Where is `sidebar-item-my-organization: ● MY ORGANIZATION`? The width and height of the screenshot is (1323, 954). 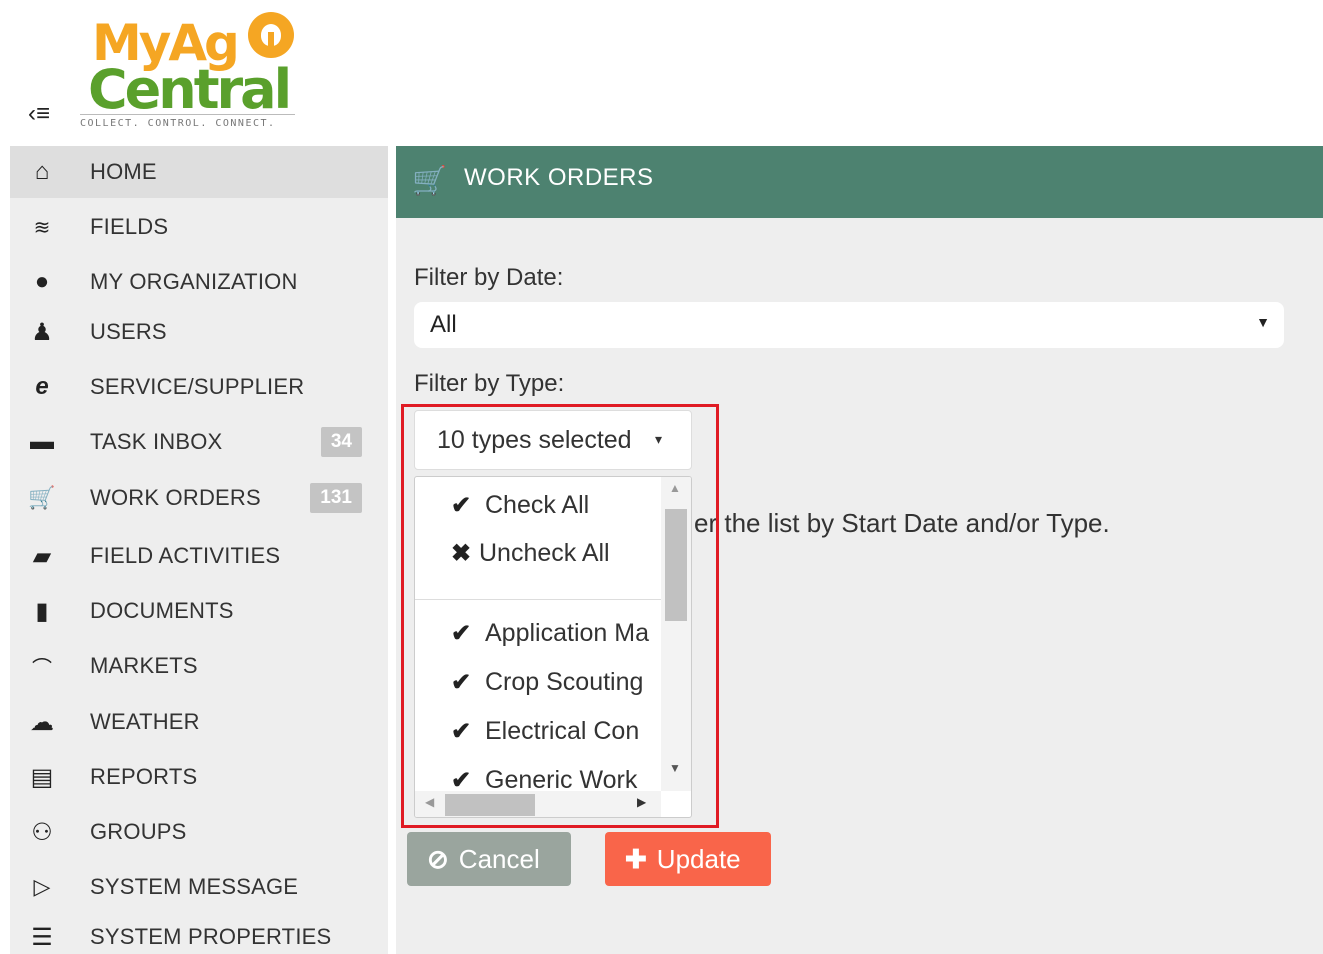 sidebar-item-my-organization: ● MY ORGANIZATION is located at coordinates (199, 282).